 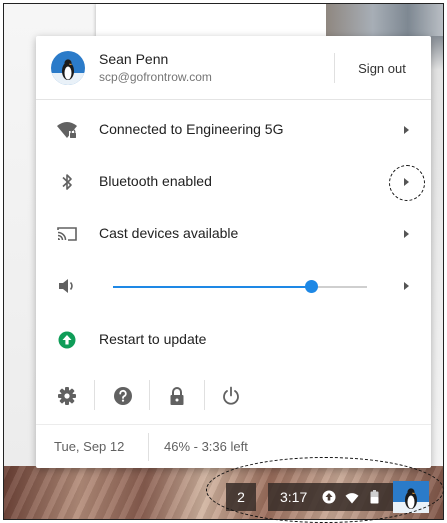 I want to click on network-status-label: Connected to Engineering 5G, so click(x=191, y=129).